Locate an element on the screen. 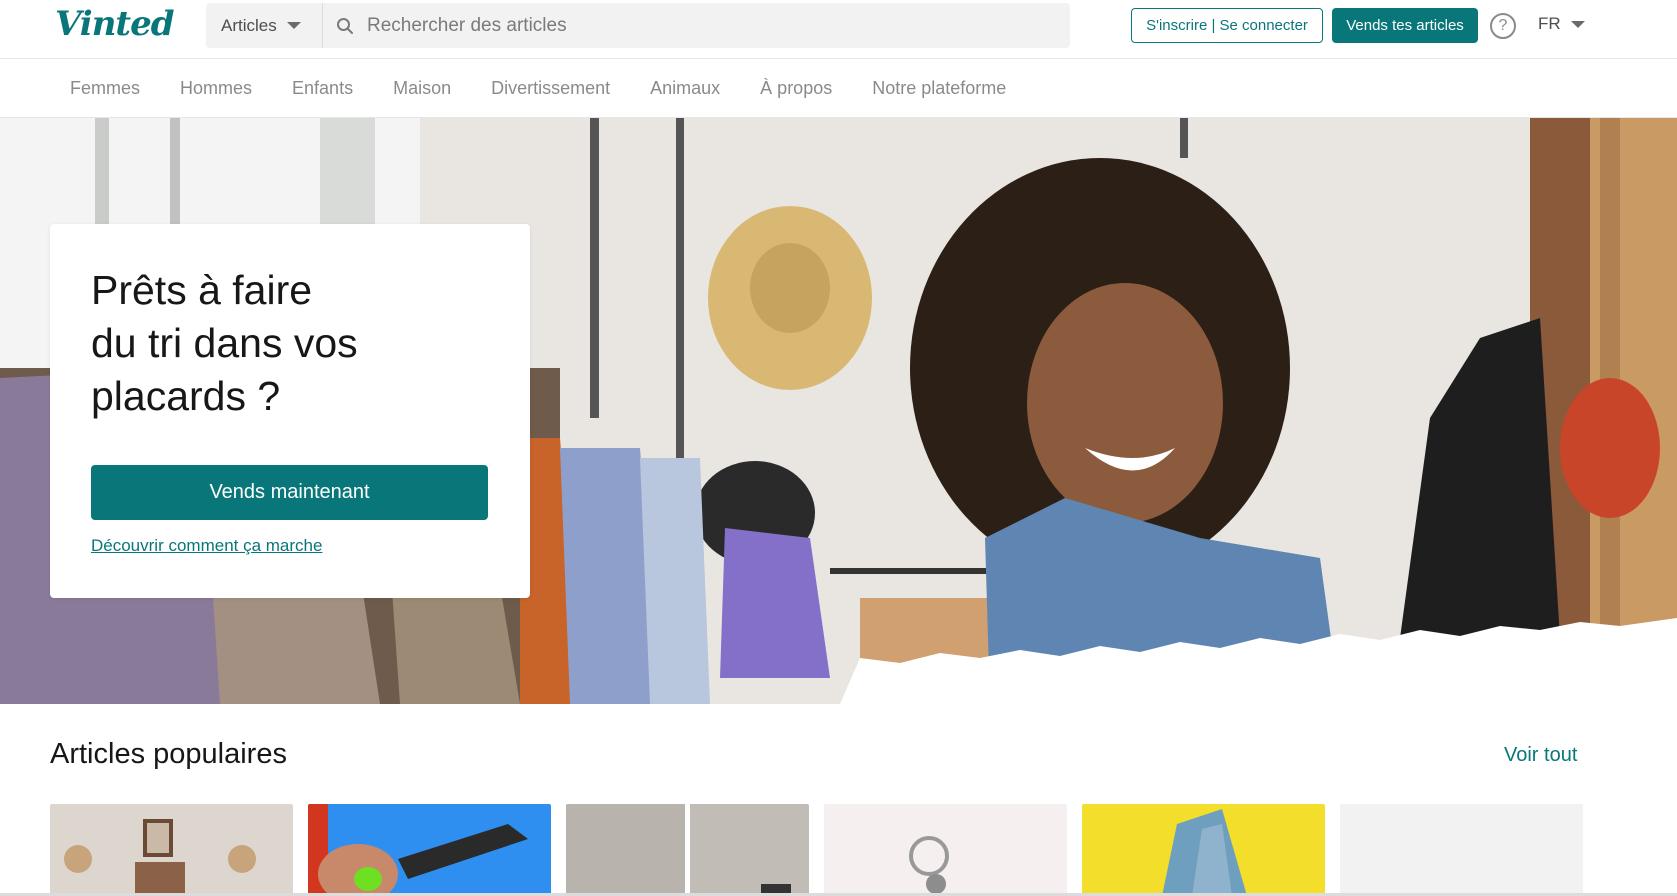  hero-title: Prêts à faire du tri dans vos placards ? is located at coordinates (271, 343).